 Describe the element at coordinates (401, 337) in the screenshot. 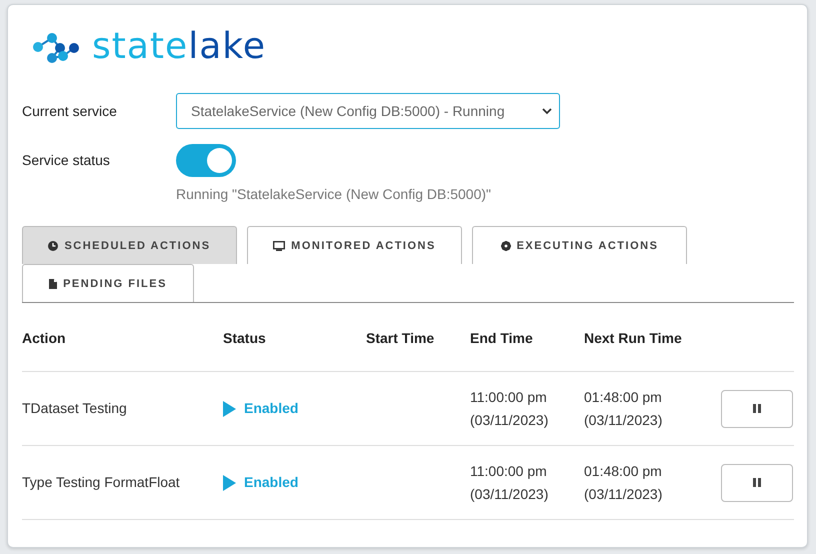

I see `column-header: Start Time` at that location.